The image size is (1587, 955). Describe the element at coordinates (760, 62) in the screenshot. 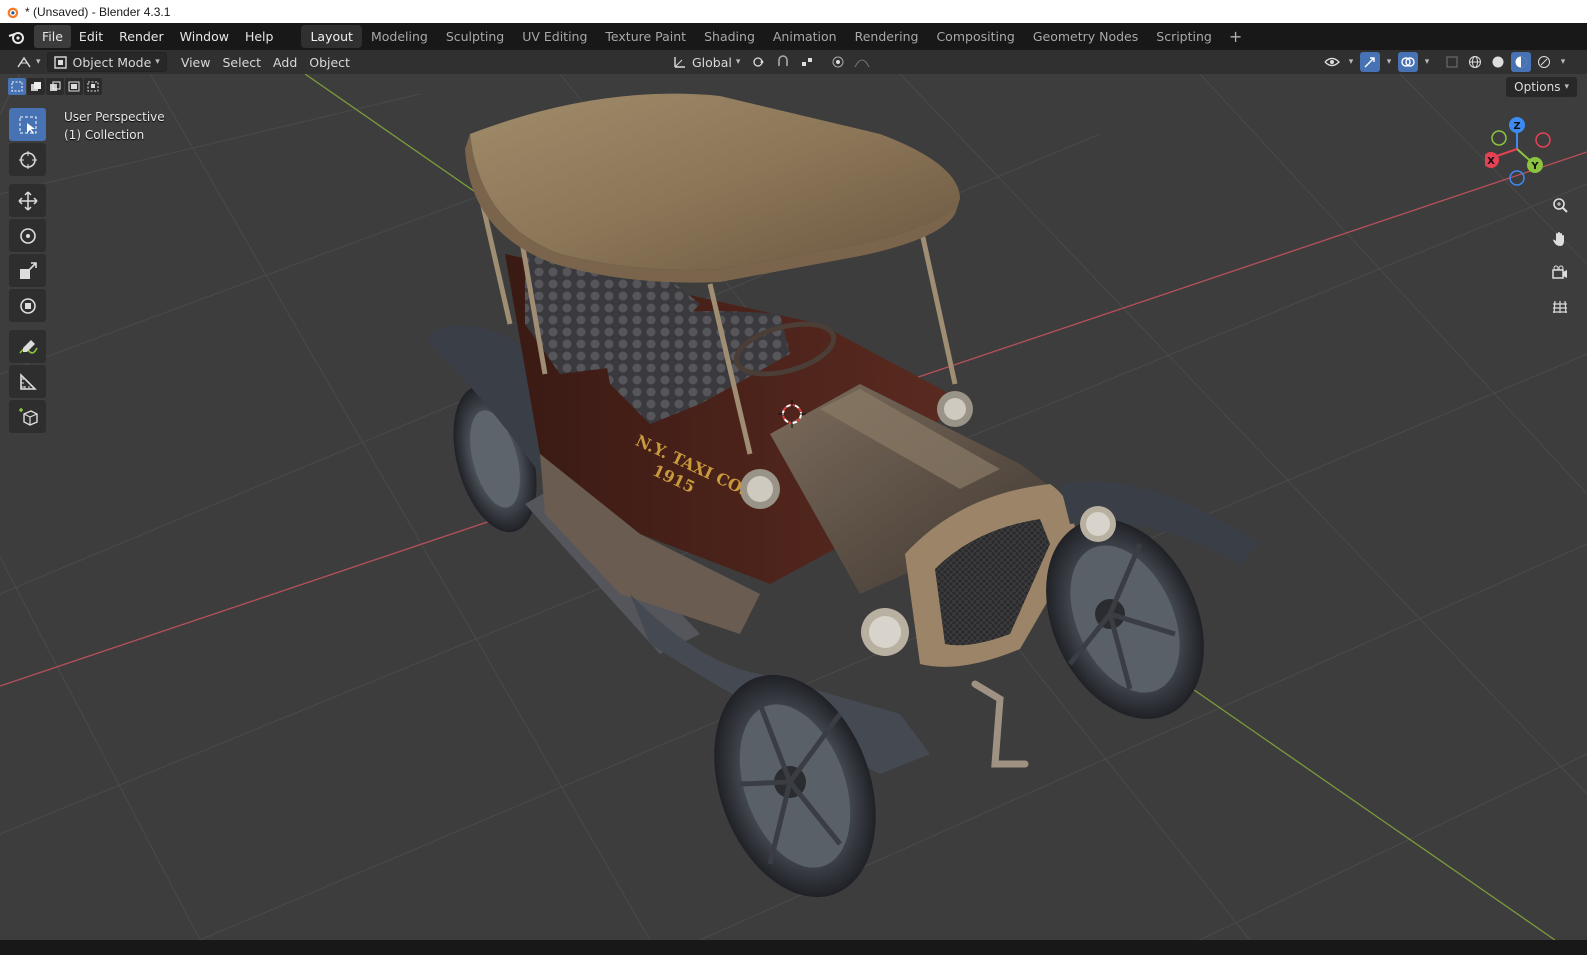

I see `pivot-icon` at that location.